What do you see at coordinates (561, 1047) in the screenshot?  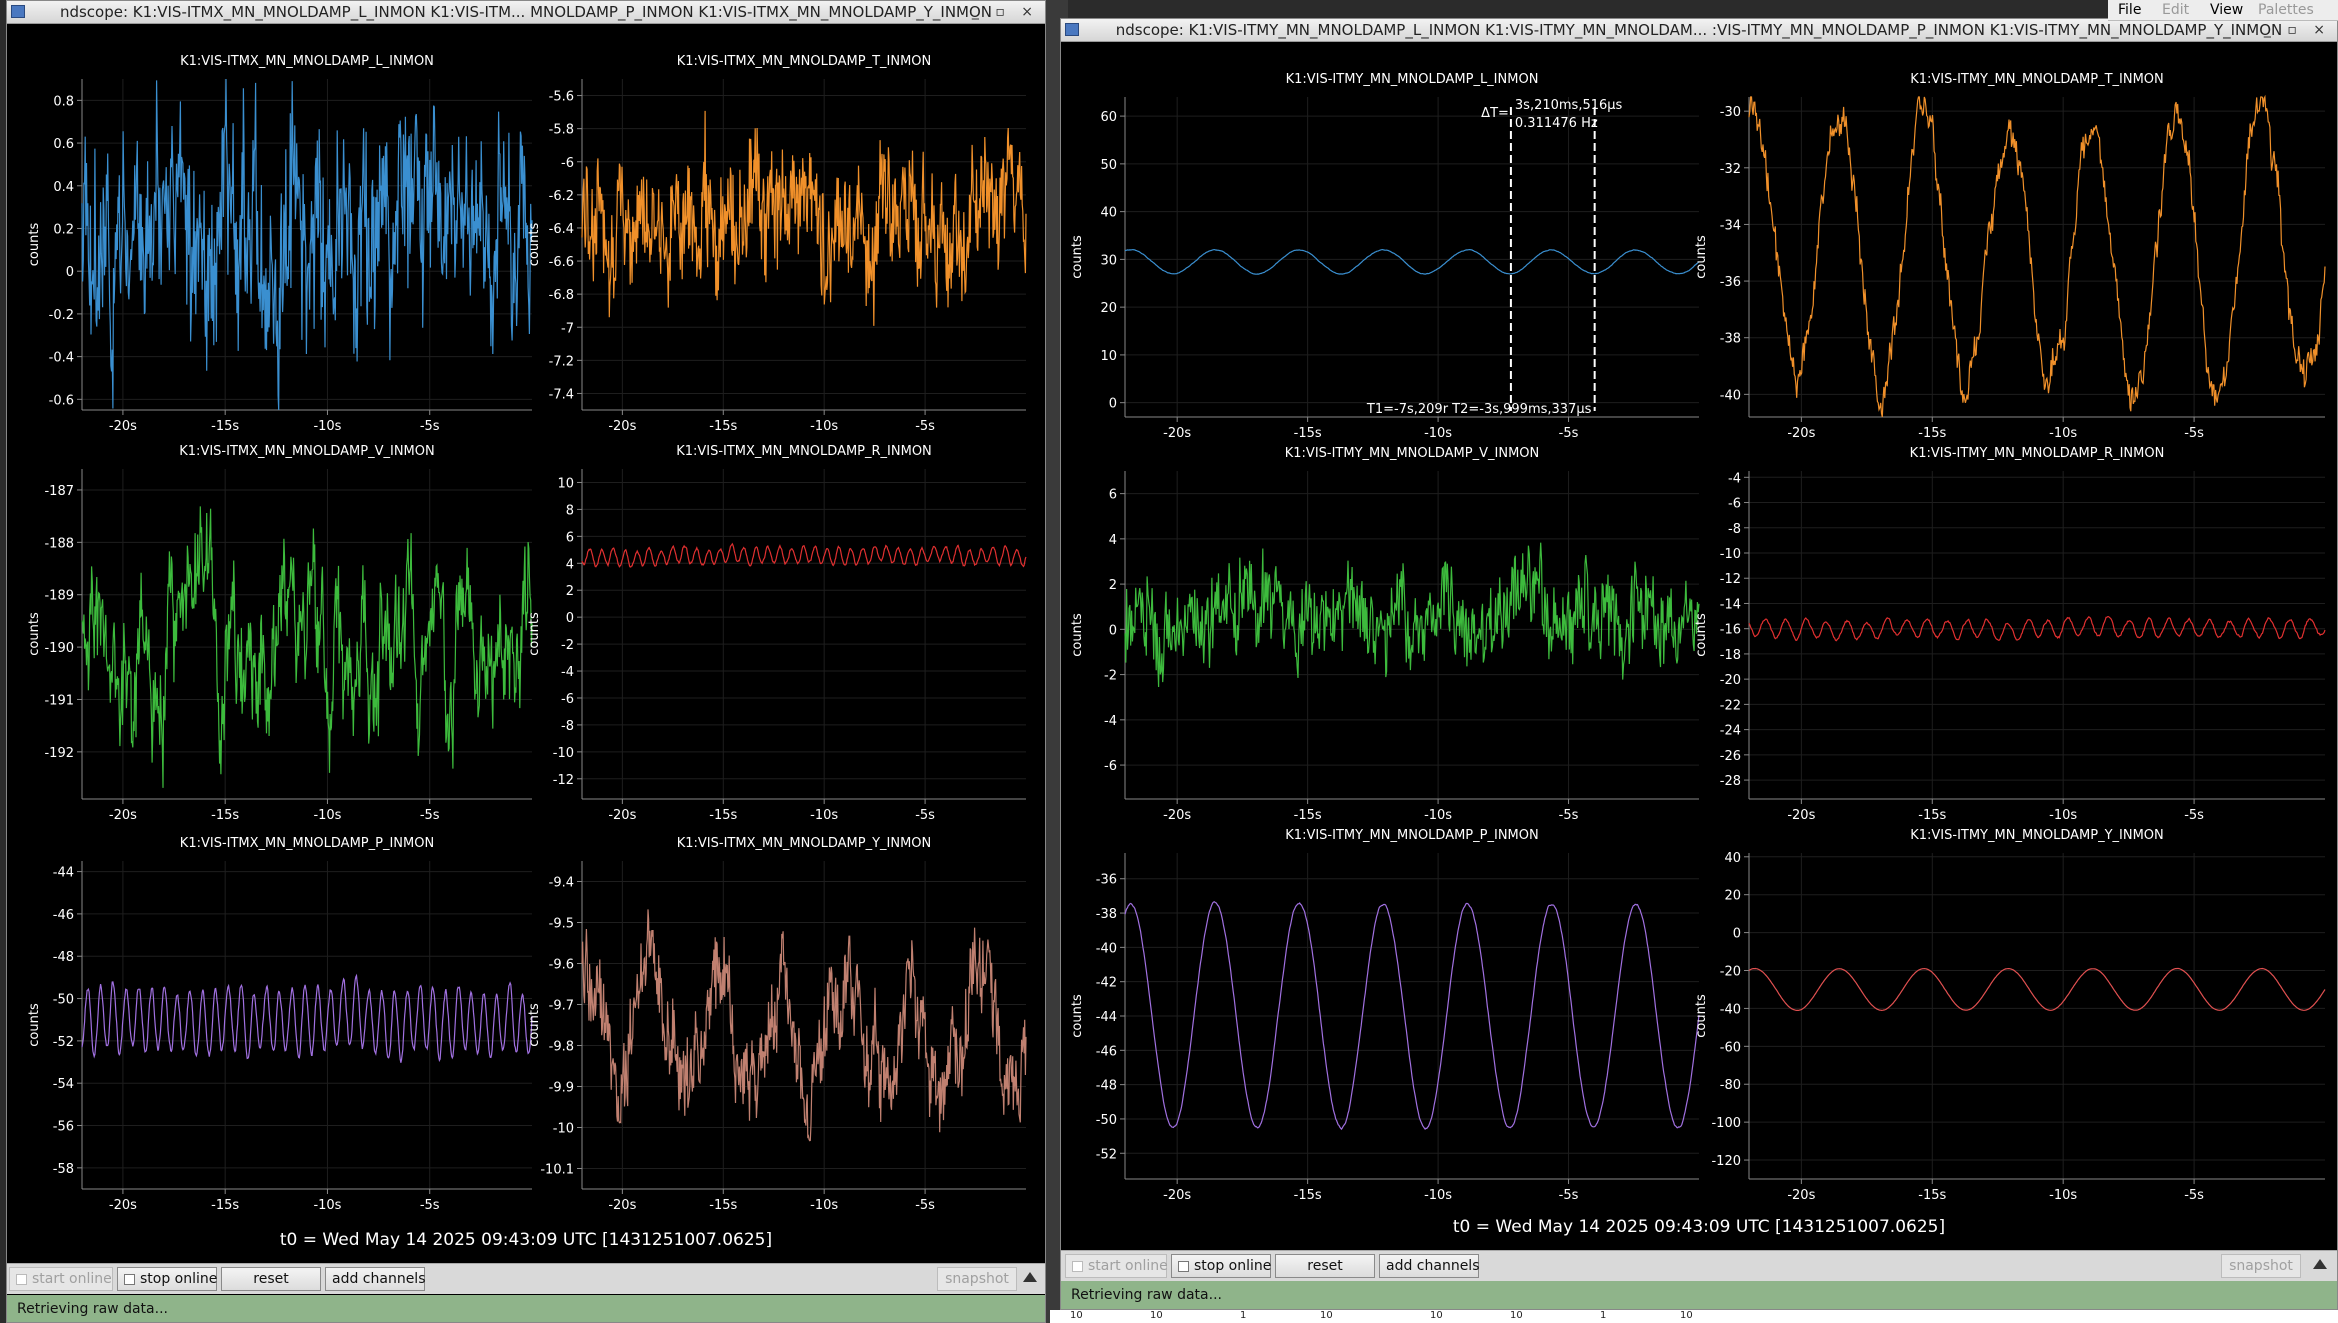 I see `y-tick-label: -9.8` at bounding box center [561, 1047].